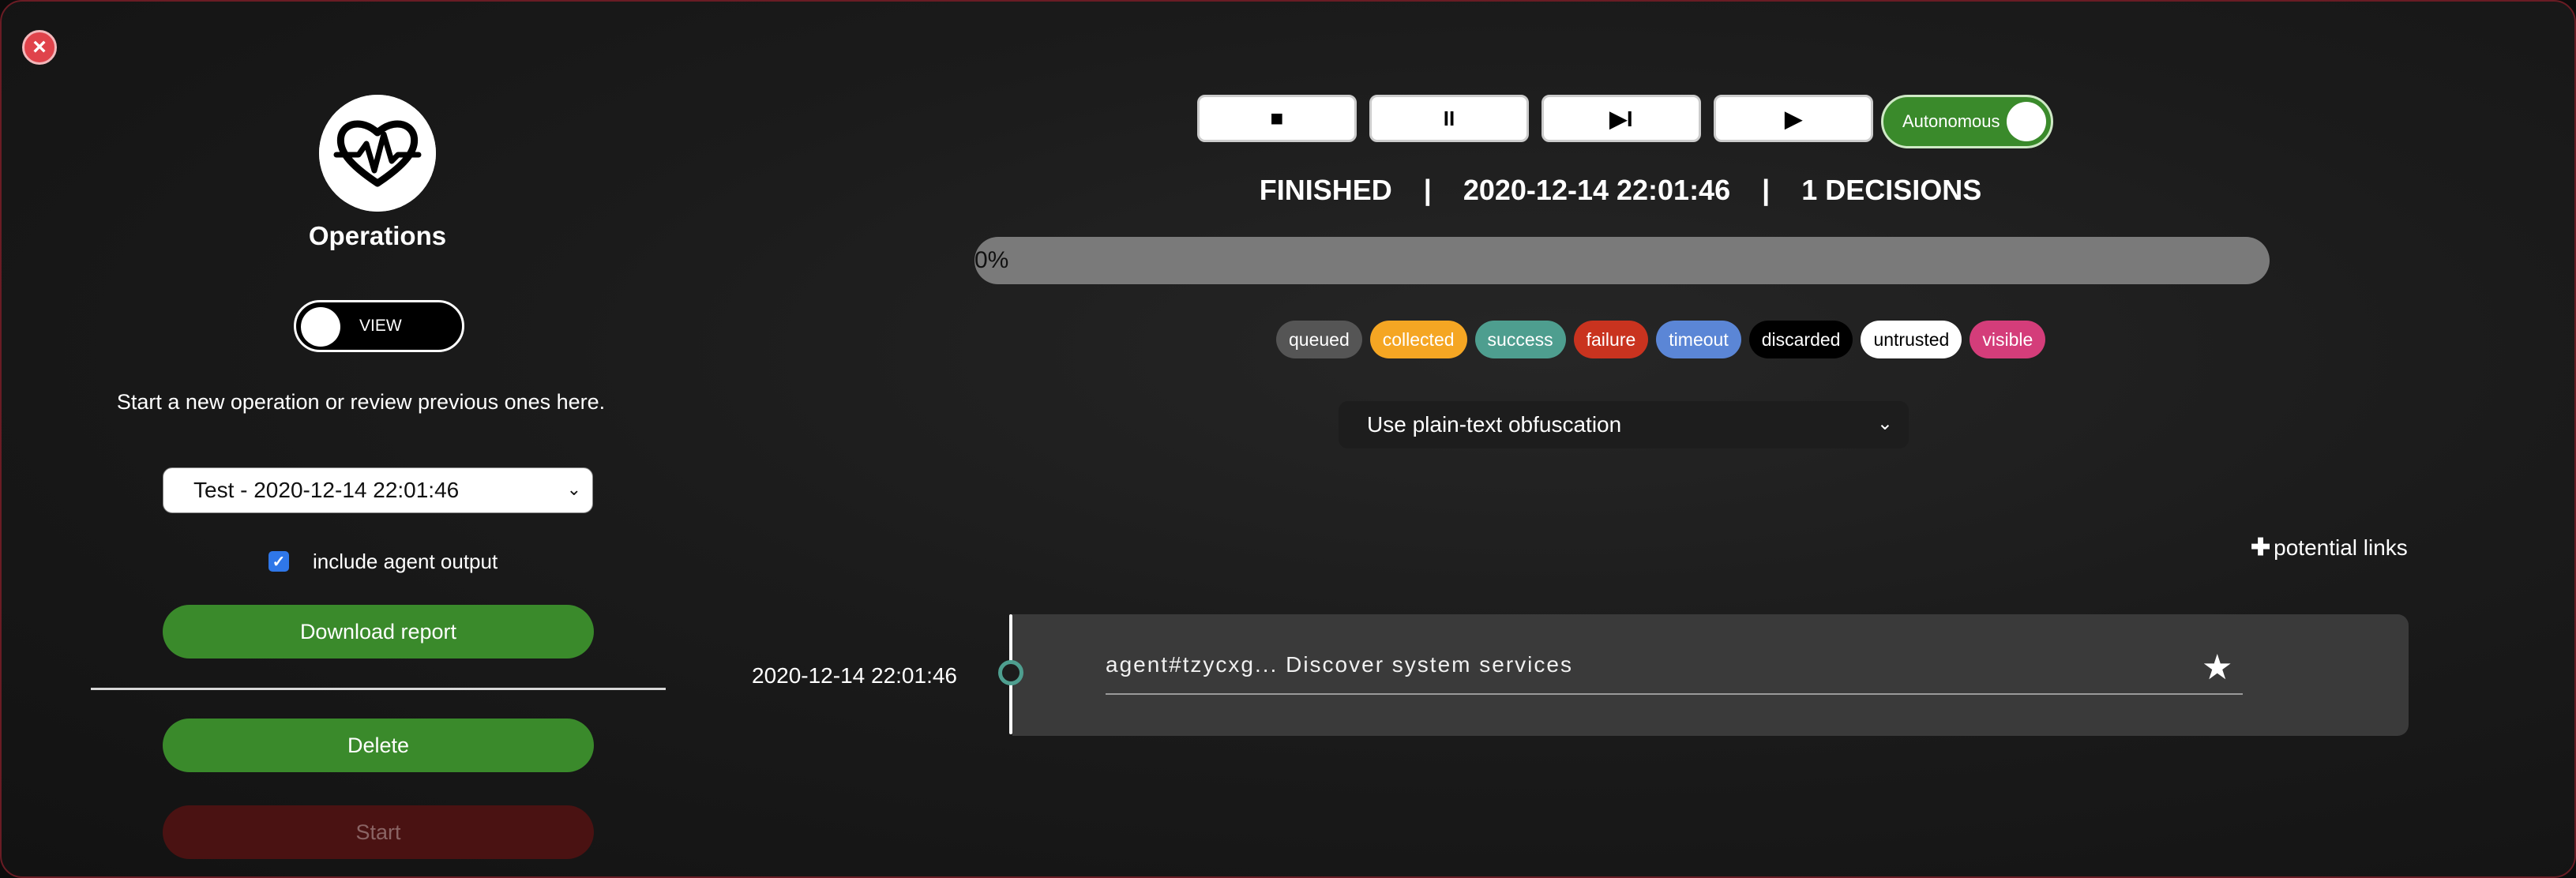 Image resolution: width=2576 pixels, height=878 pixels. What do you see at coordinates (378, 631) in the screenshot?
I see `download-report-button: Download report` at bounding box center [378, 631].